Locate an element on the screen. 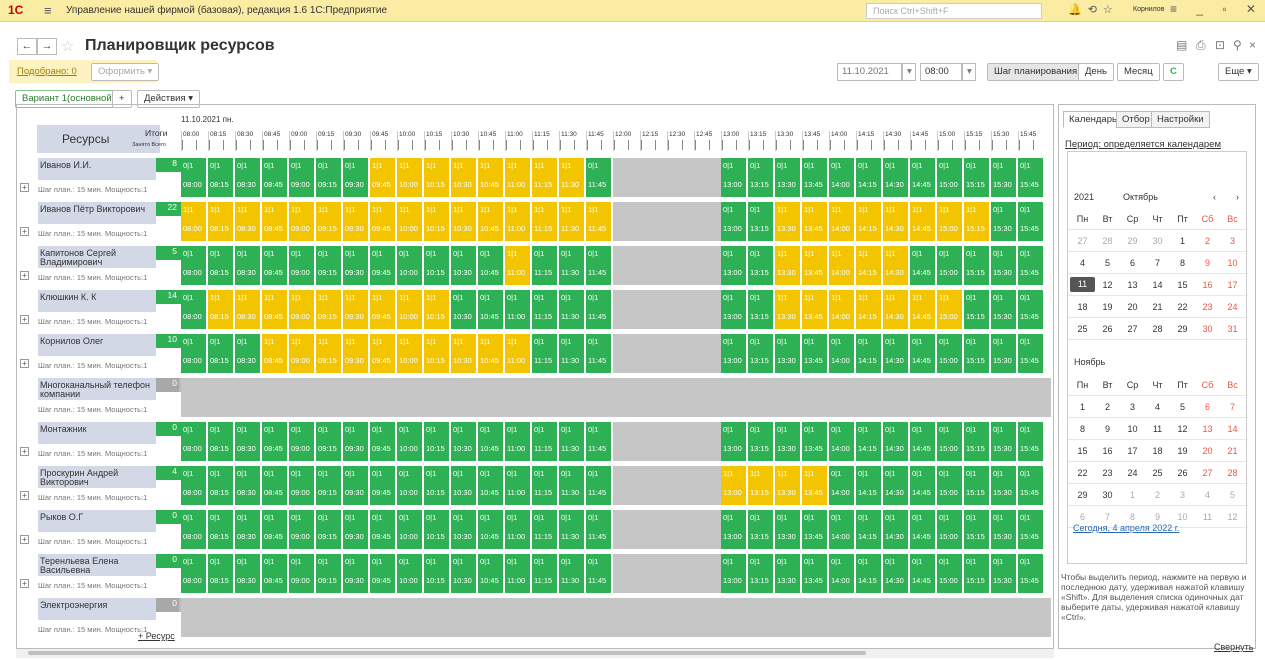 This screenshot has height=660, width=1265. window-controls: ≡ _ ▫ ✕ is located at coordinates (1217, 9).